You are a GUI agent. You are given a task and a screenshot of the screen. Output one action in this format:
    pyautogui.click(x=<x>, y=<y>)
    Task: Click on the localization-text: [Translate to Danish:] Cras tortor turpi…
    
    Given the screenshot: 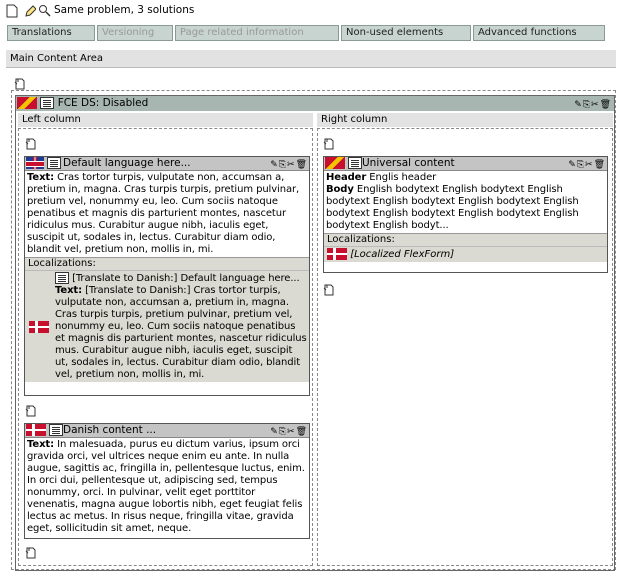 What is the action you would take?
    pyautogui.click(x=181, y=332)
    